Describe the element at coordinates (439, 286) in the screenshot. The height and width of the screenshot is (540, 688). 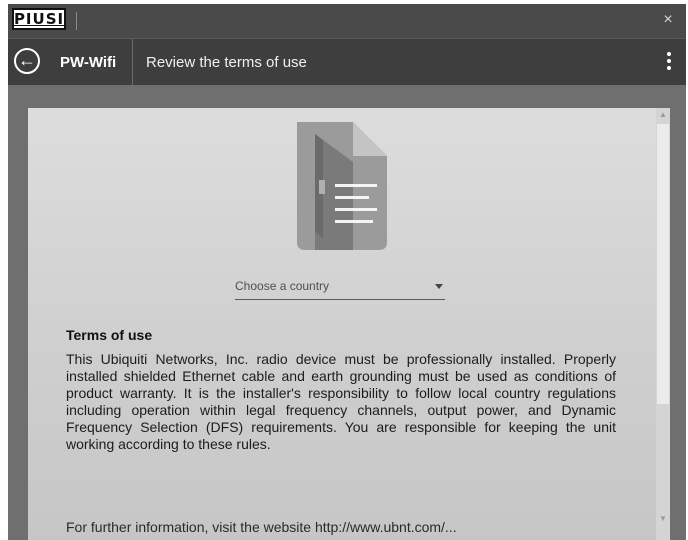
I see `caret-down-icon` at that location.